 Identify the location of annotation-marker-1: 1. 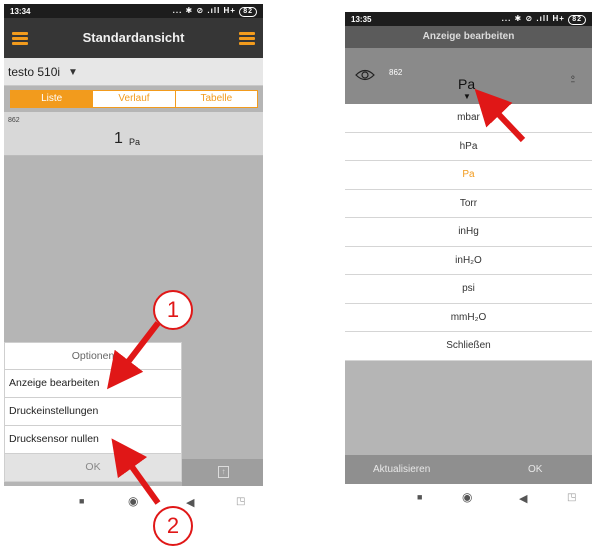
(173, 310).